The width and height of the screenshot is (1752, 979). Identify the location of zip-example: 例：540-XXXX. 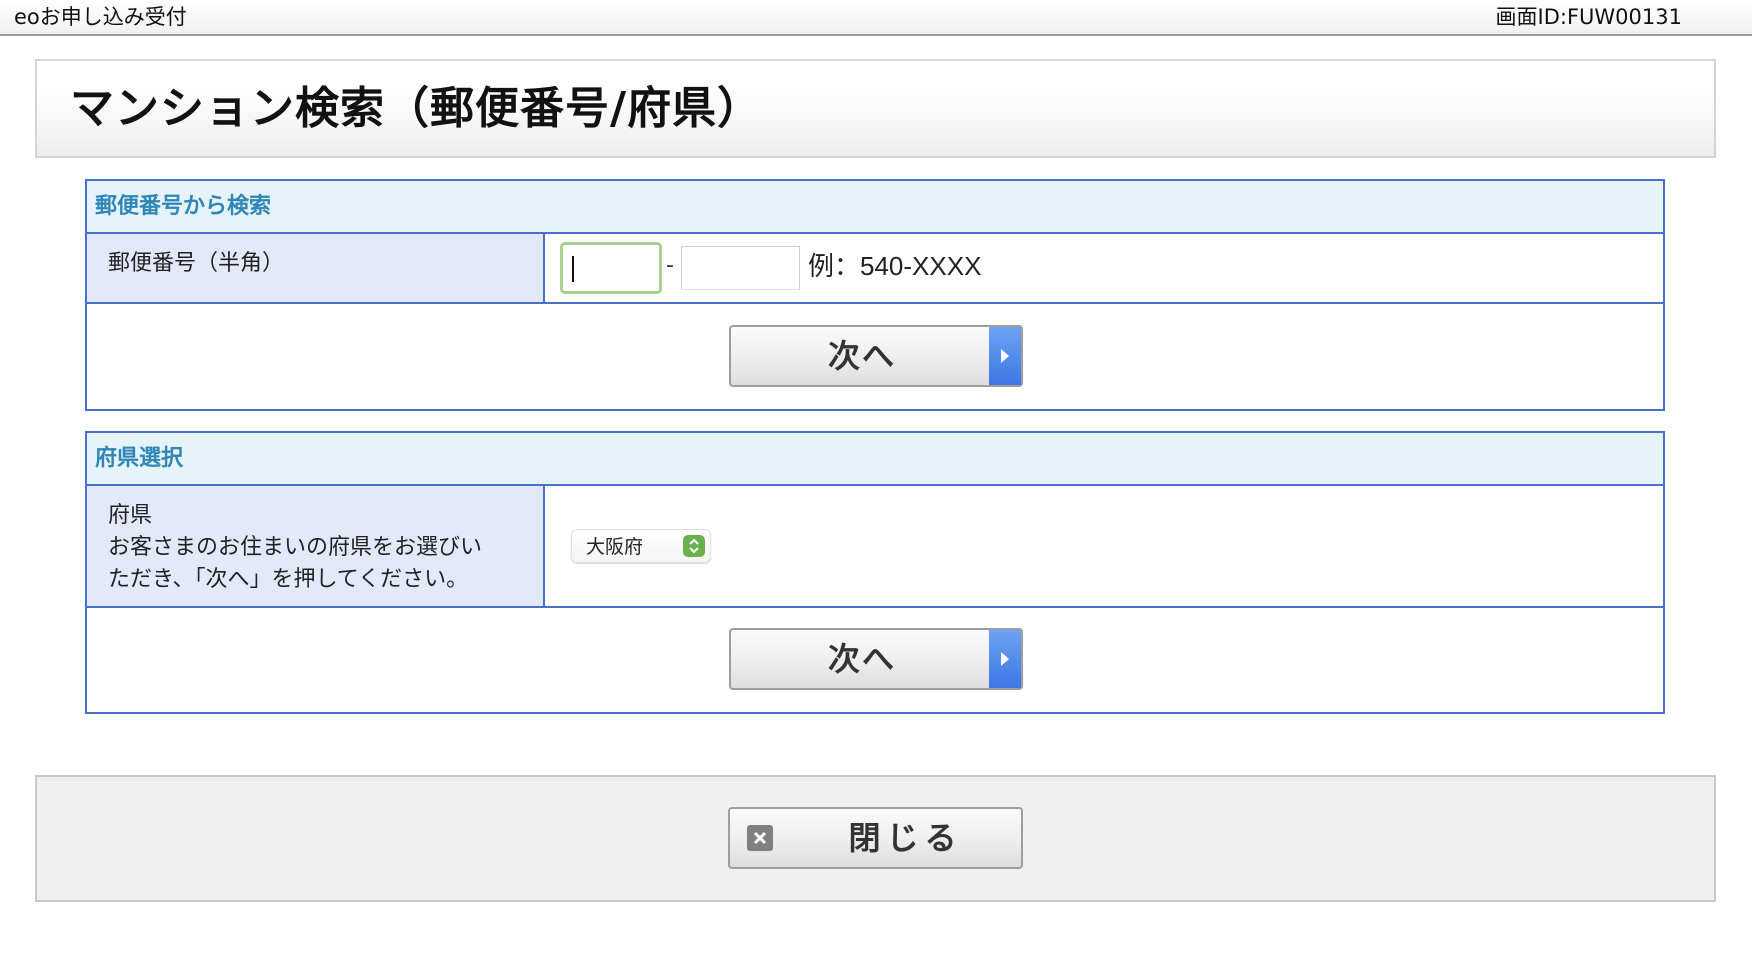
(895, 266).